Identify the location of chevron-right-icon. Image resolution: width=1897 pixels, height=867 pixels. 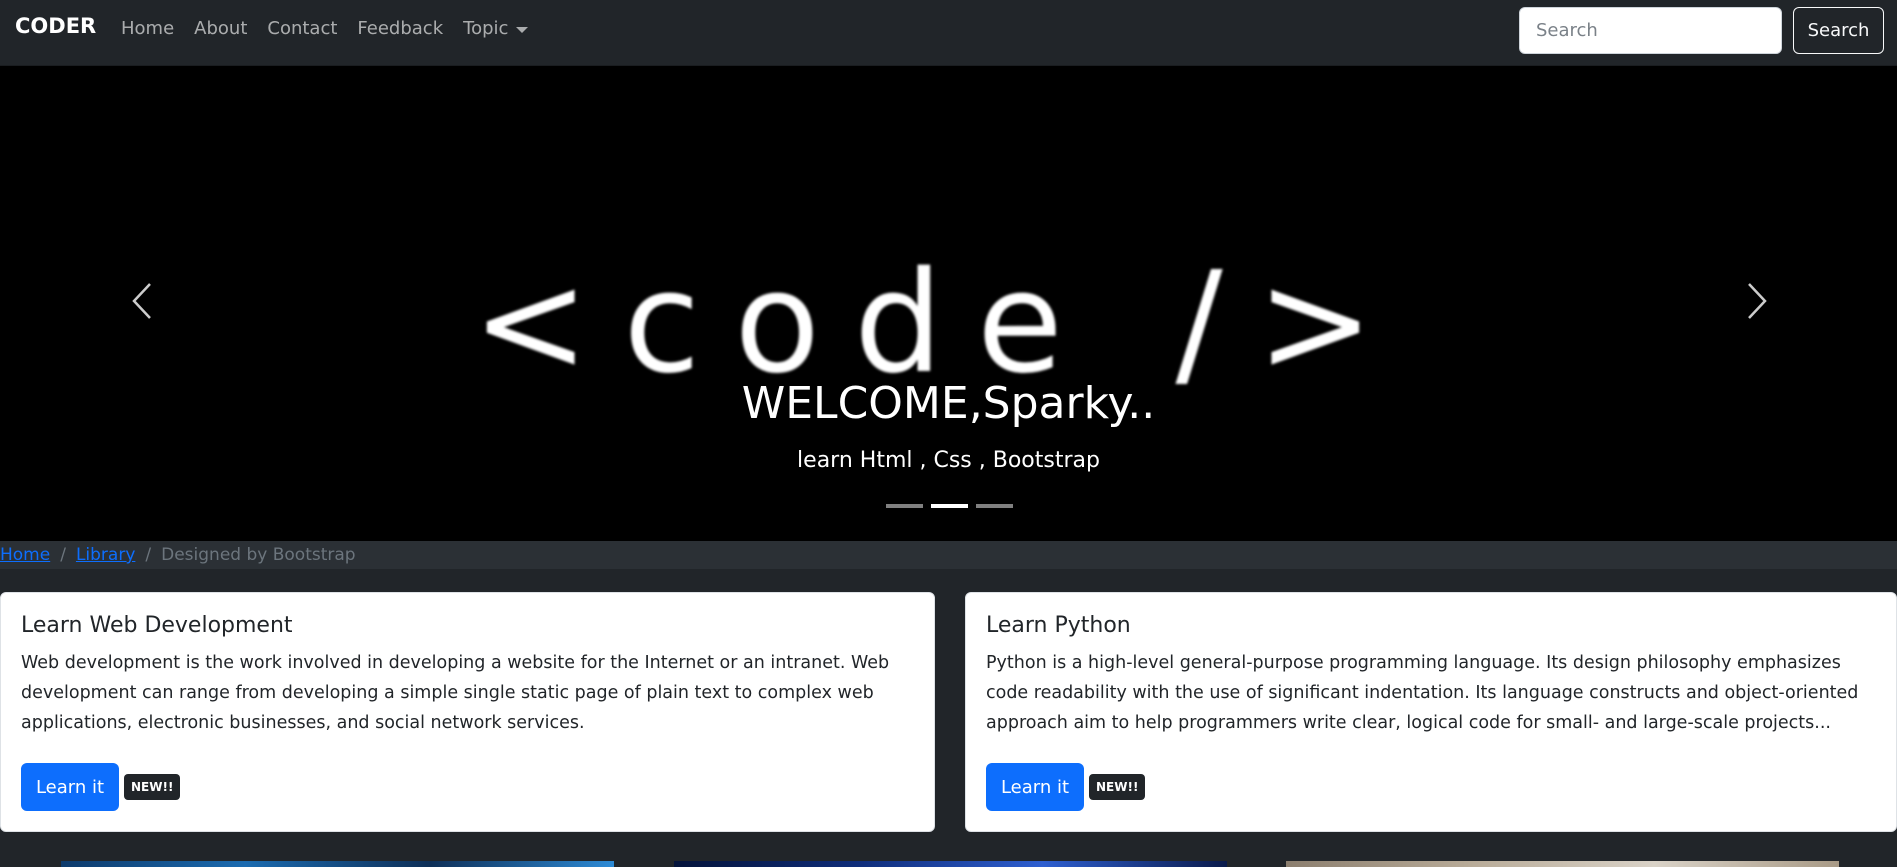
(1757, 301).